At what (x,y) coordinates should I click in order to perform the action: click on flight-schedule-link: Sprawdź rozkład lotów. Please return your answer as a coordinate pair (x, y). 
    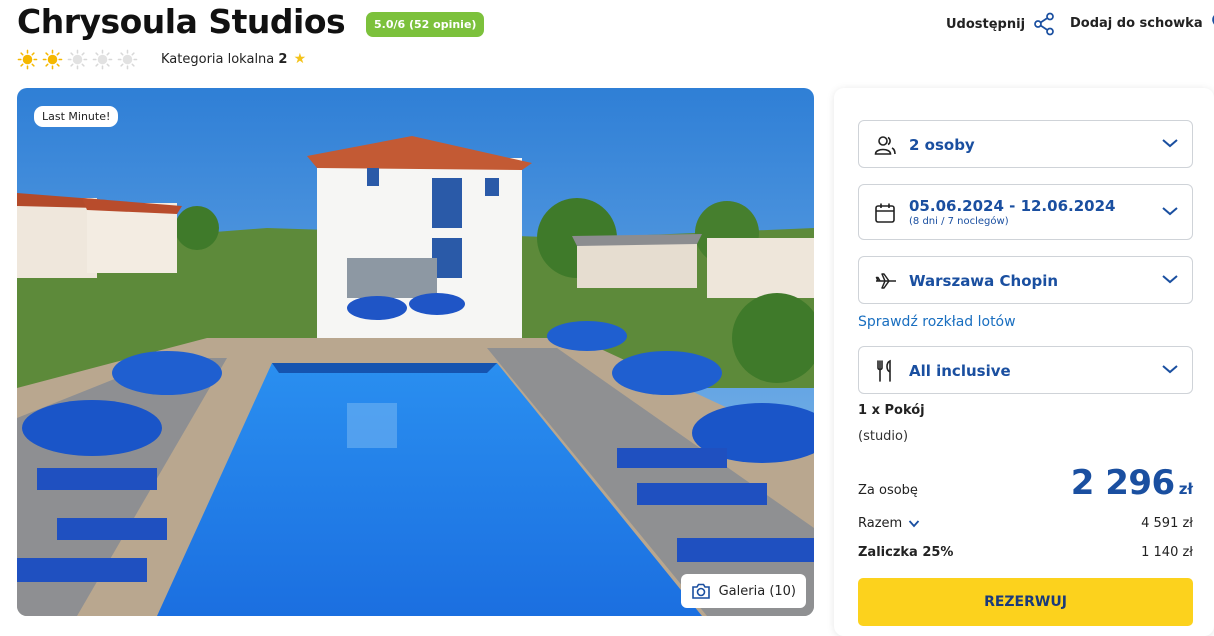
    Looking at the image, I should click on (937, 322).